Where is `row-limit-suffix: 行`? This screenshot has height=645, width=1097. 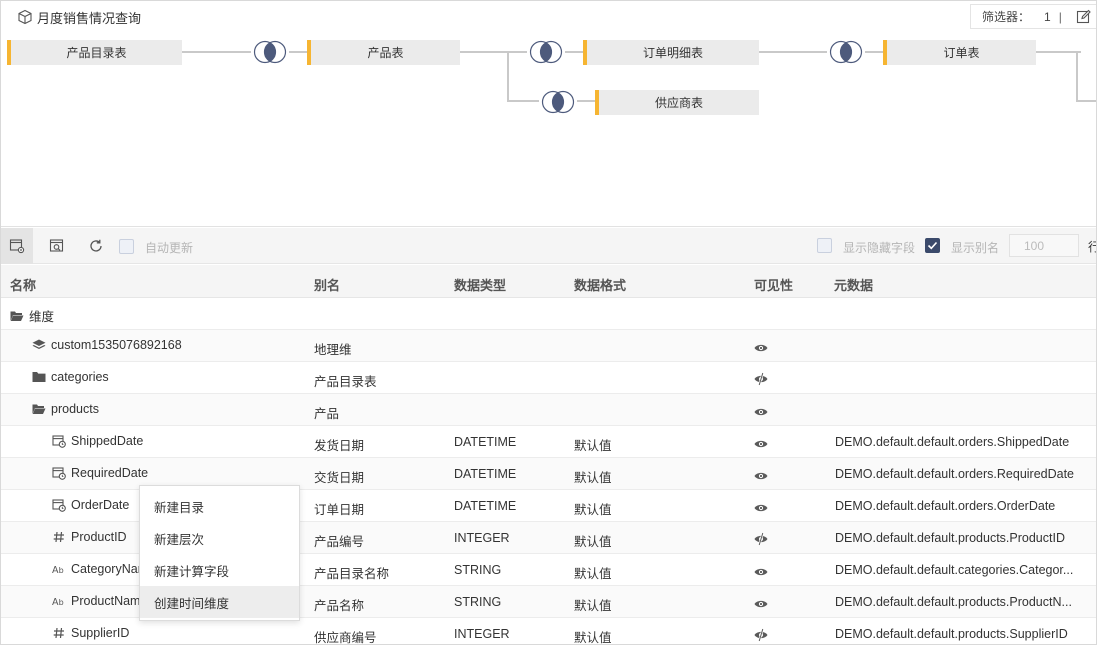
row-limit-suffix: 行 is located at coordinates (1092, 246).